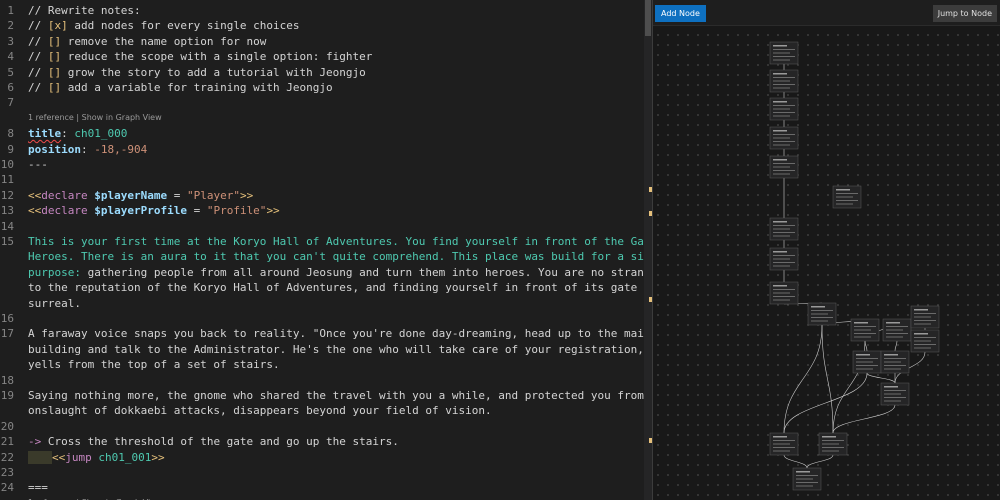  Describe the element at coordinates (38, 164) in the screenshot. I see `syntax-token: ---` at that location.